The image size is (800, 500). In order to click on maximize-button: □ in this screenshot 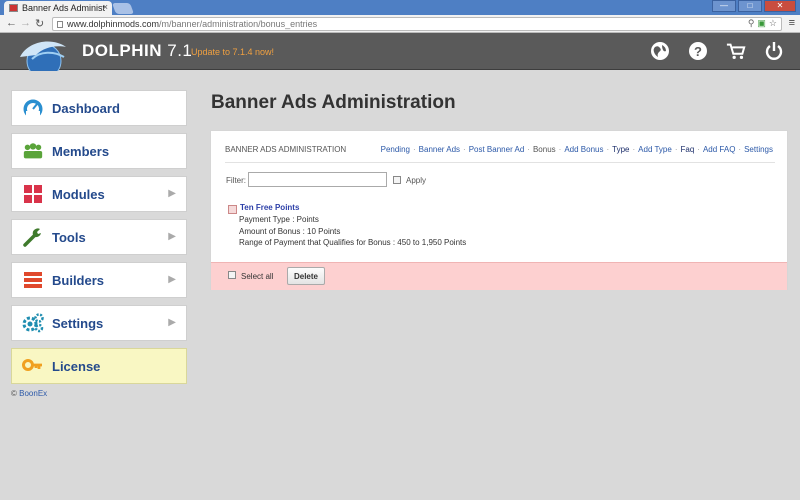, I will do `click(750, 6)`.